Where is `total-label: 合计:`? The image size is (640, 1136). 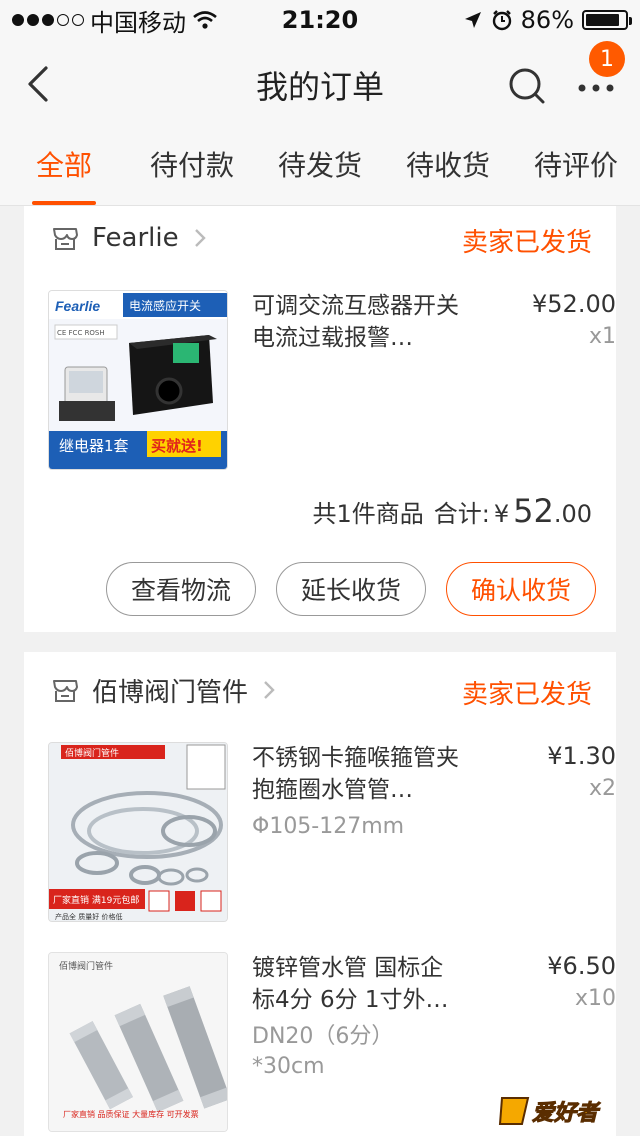
total-label: 合计: is located at coordinates (461, 514).